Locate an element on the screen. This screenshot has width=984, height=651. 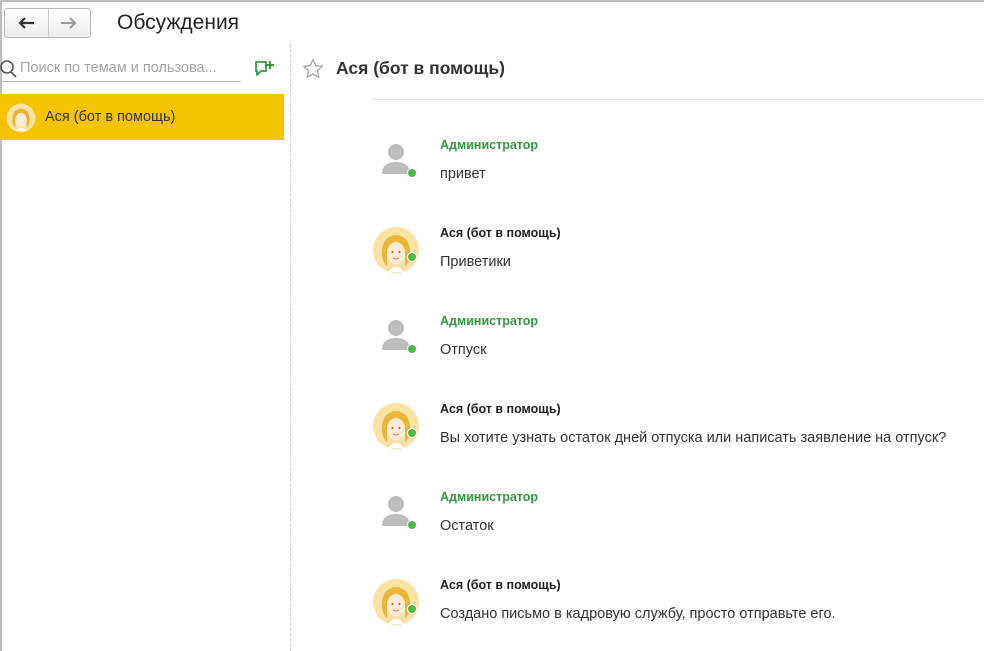
page-title: Обсуждения is located at coordinates (178, 22).